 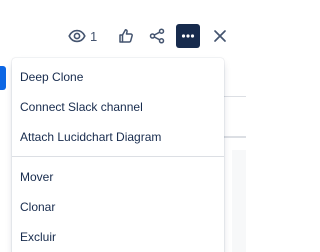 I want to click on menu-item-label: Mover, so click(x=37, y=177).